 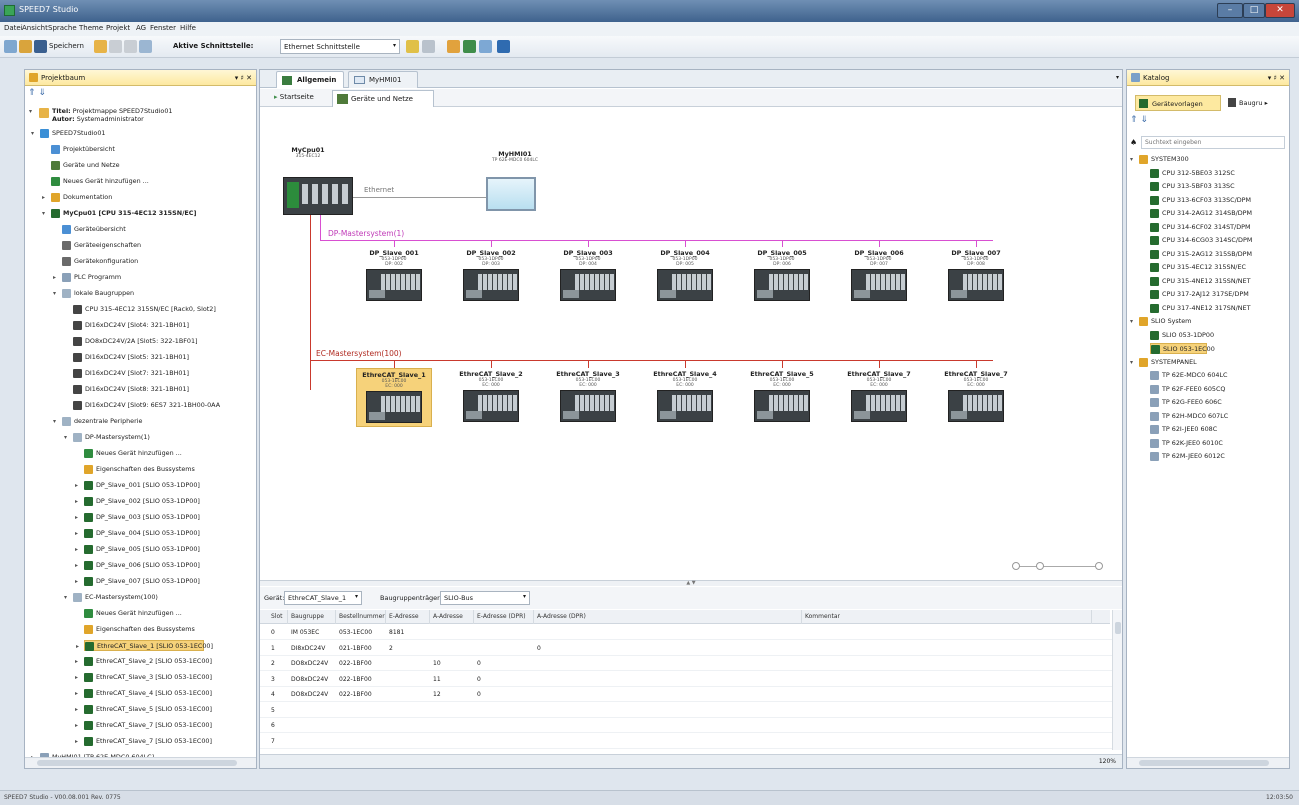 What do you see at coordinates (383, 98) in the screenshot?
I see `tab-geraete-netze: Geräte und Netze` at bounding box center [383, 98].